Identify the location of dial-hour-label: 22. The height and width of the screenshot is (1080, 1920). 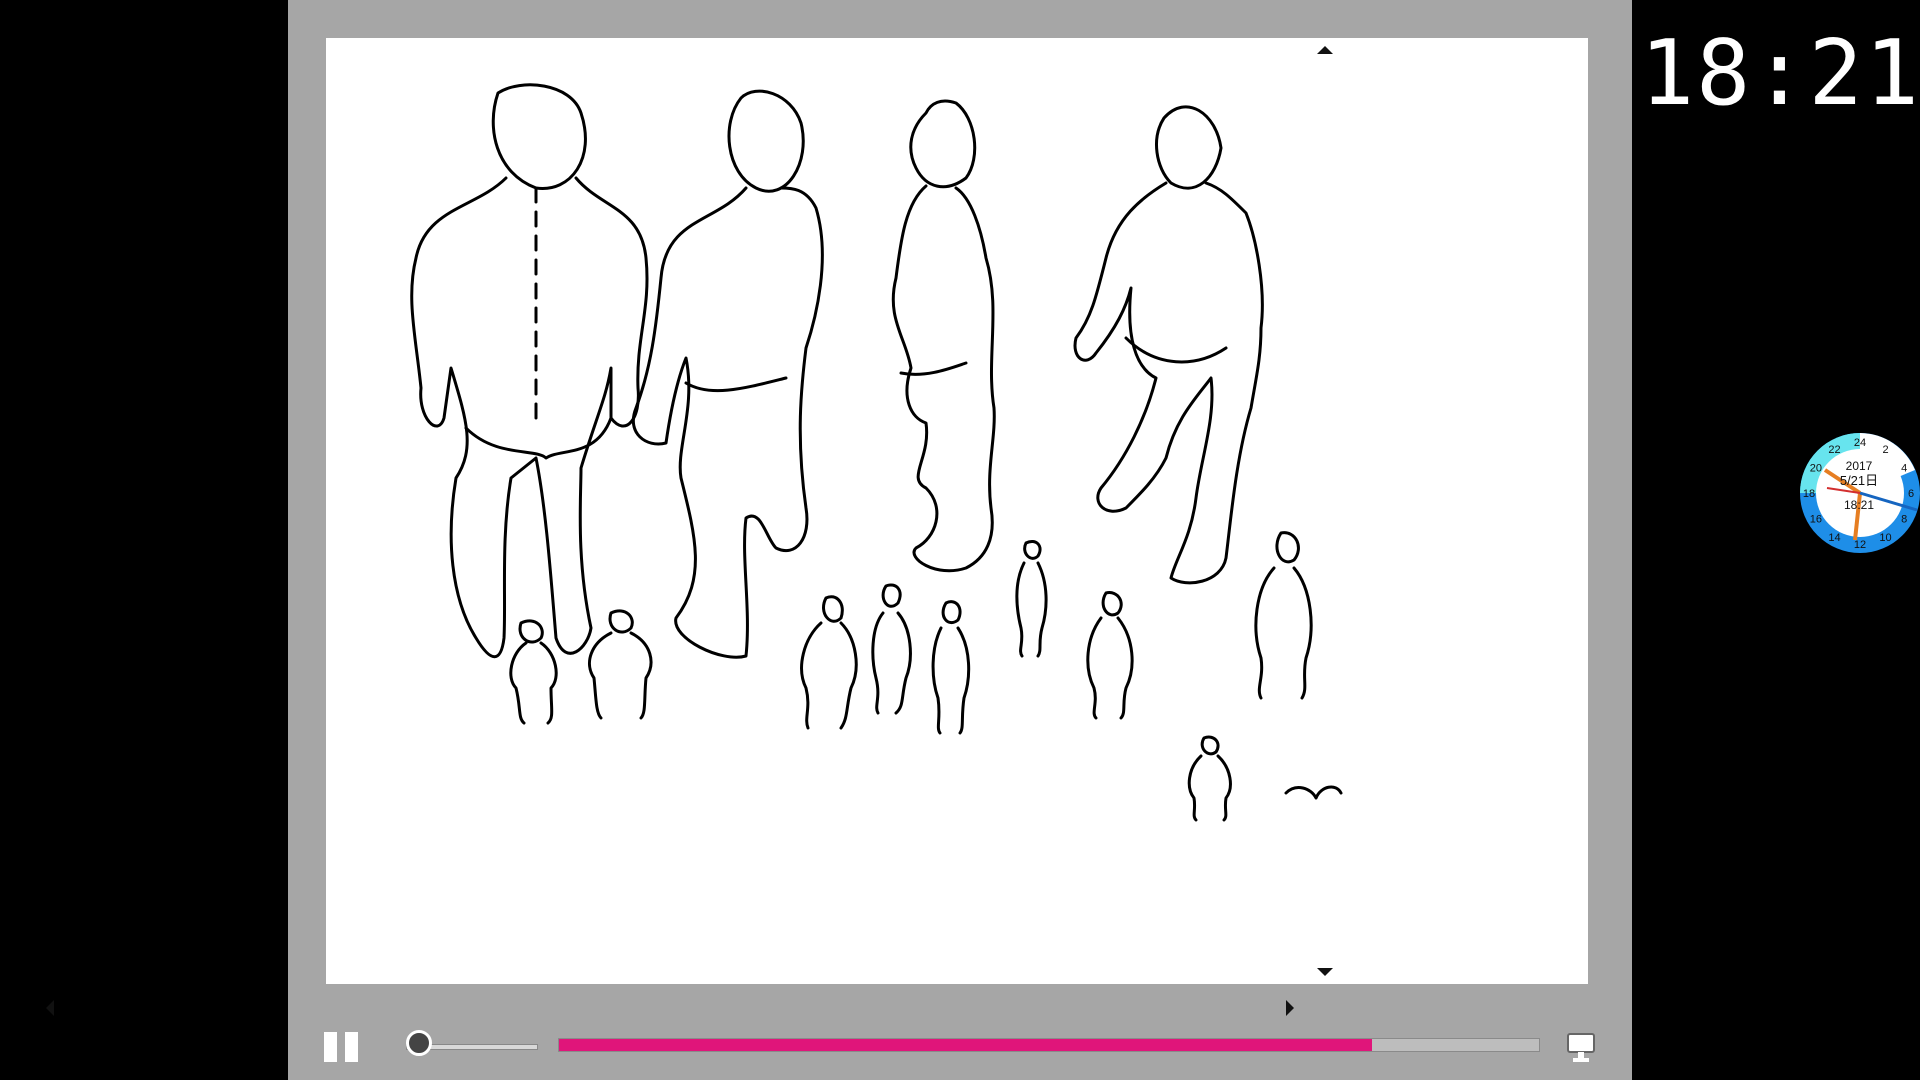
(1834, 450).